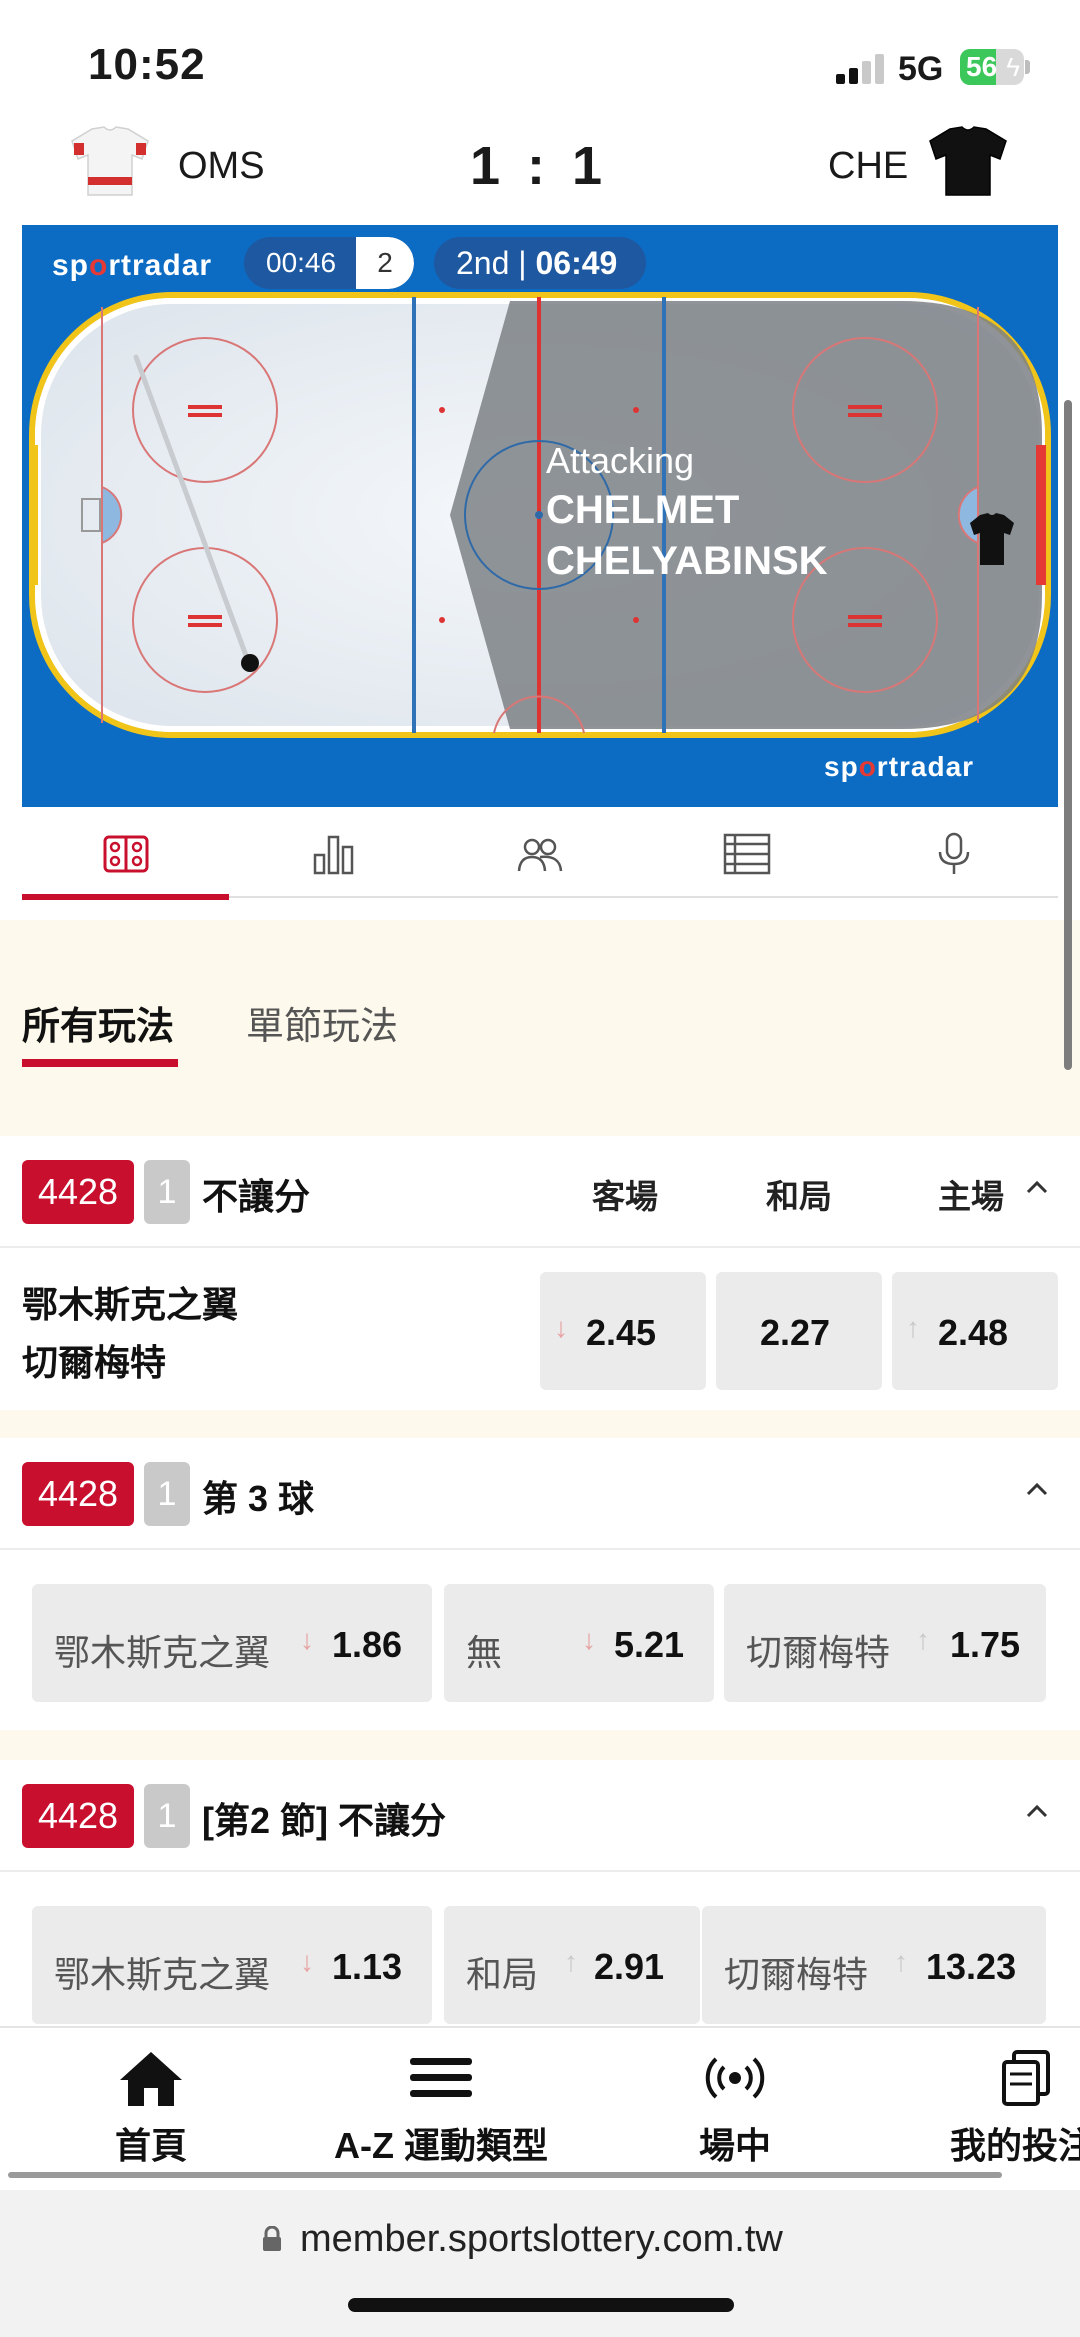  I want to click on odds-button-option: 切爾梅特 ↑ 13.23, so click(874, 1965).